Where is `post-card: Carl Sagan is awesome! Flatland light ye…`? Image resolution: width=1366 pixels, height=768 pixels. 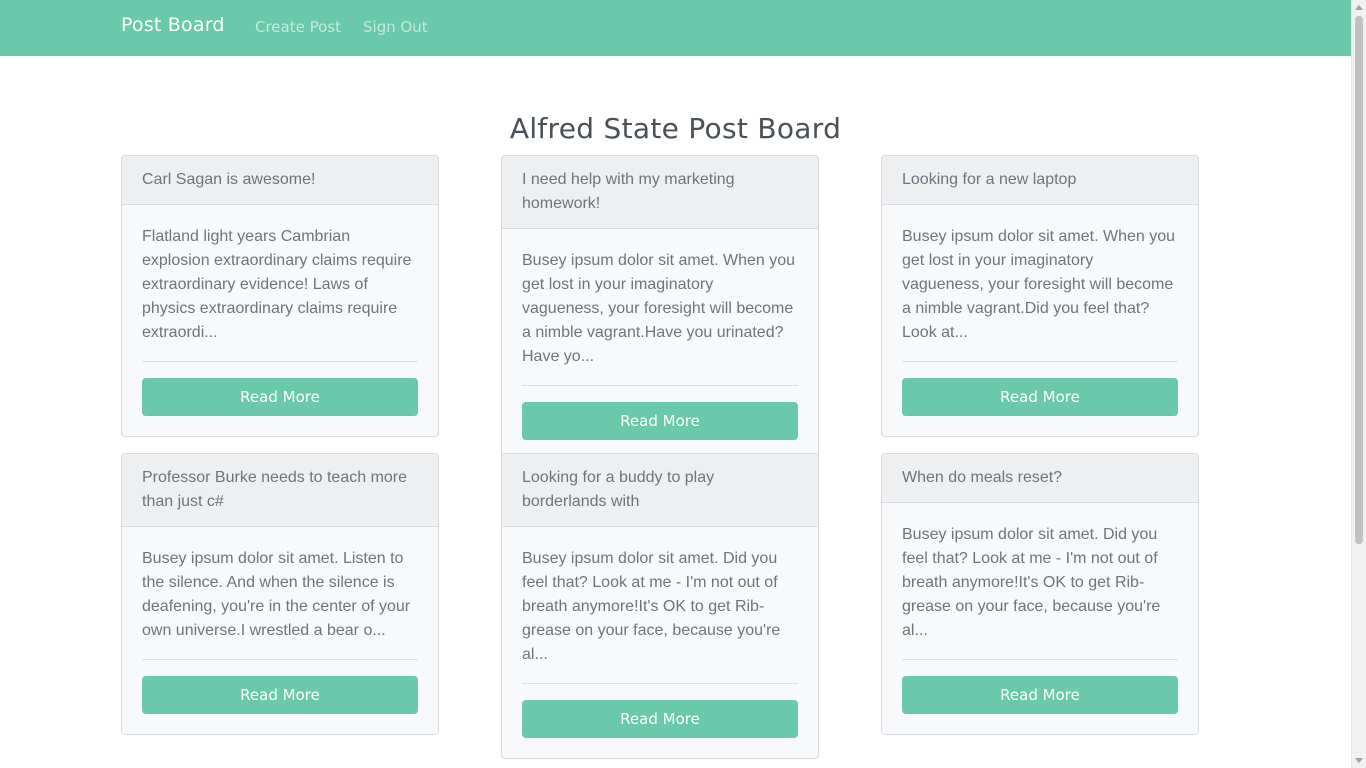 post-card: Carl Sagan is awesome! Flatland light ye… is located at coordinates (280, 296).